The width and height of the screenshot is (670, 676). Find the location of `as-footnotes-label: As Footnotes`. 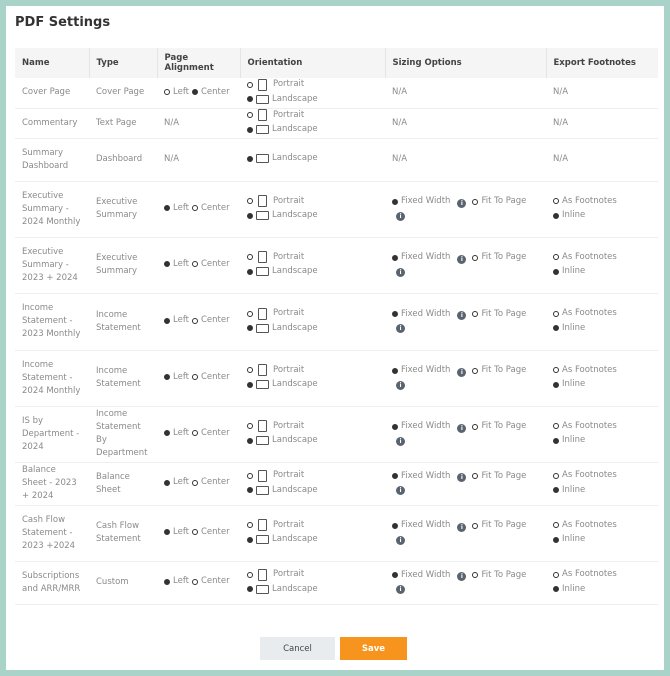

as-footnotes-label: As Footnotes is located at coordinates (589, 475).